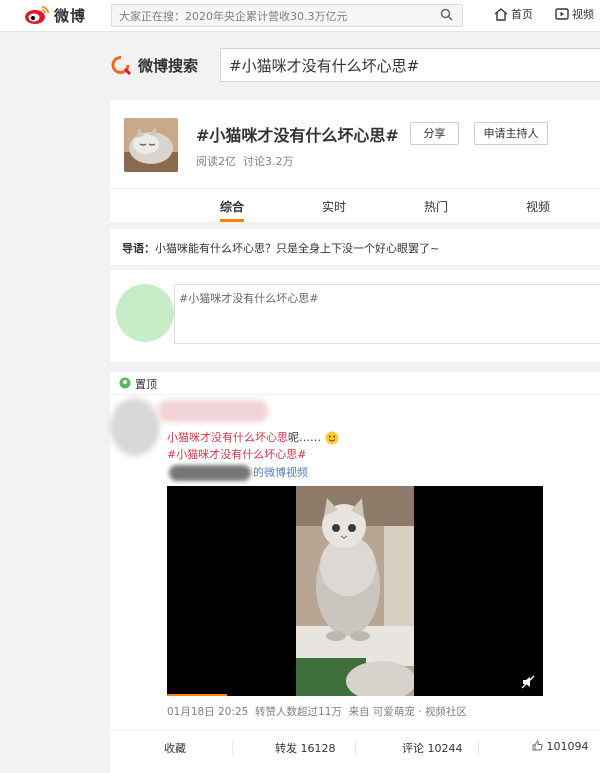  What do you see at coordinates (511, 133) in the screenshot?
I see `apply-host-button: 申请主持人` at bounding box center [511, 133].